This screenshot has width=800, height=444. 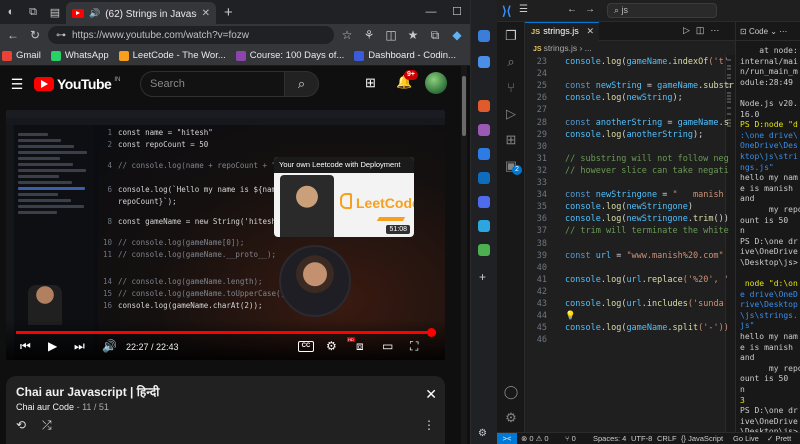 What do you see at coordinates (109, 346) in the screenshot?
I see `volume-icon: 🔊` at bounding box center [109, 346].